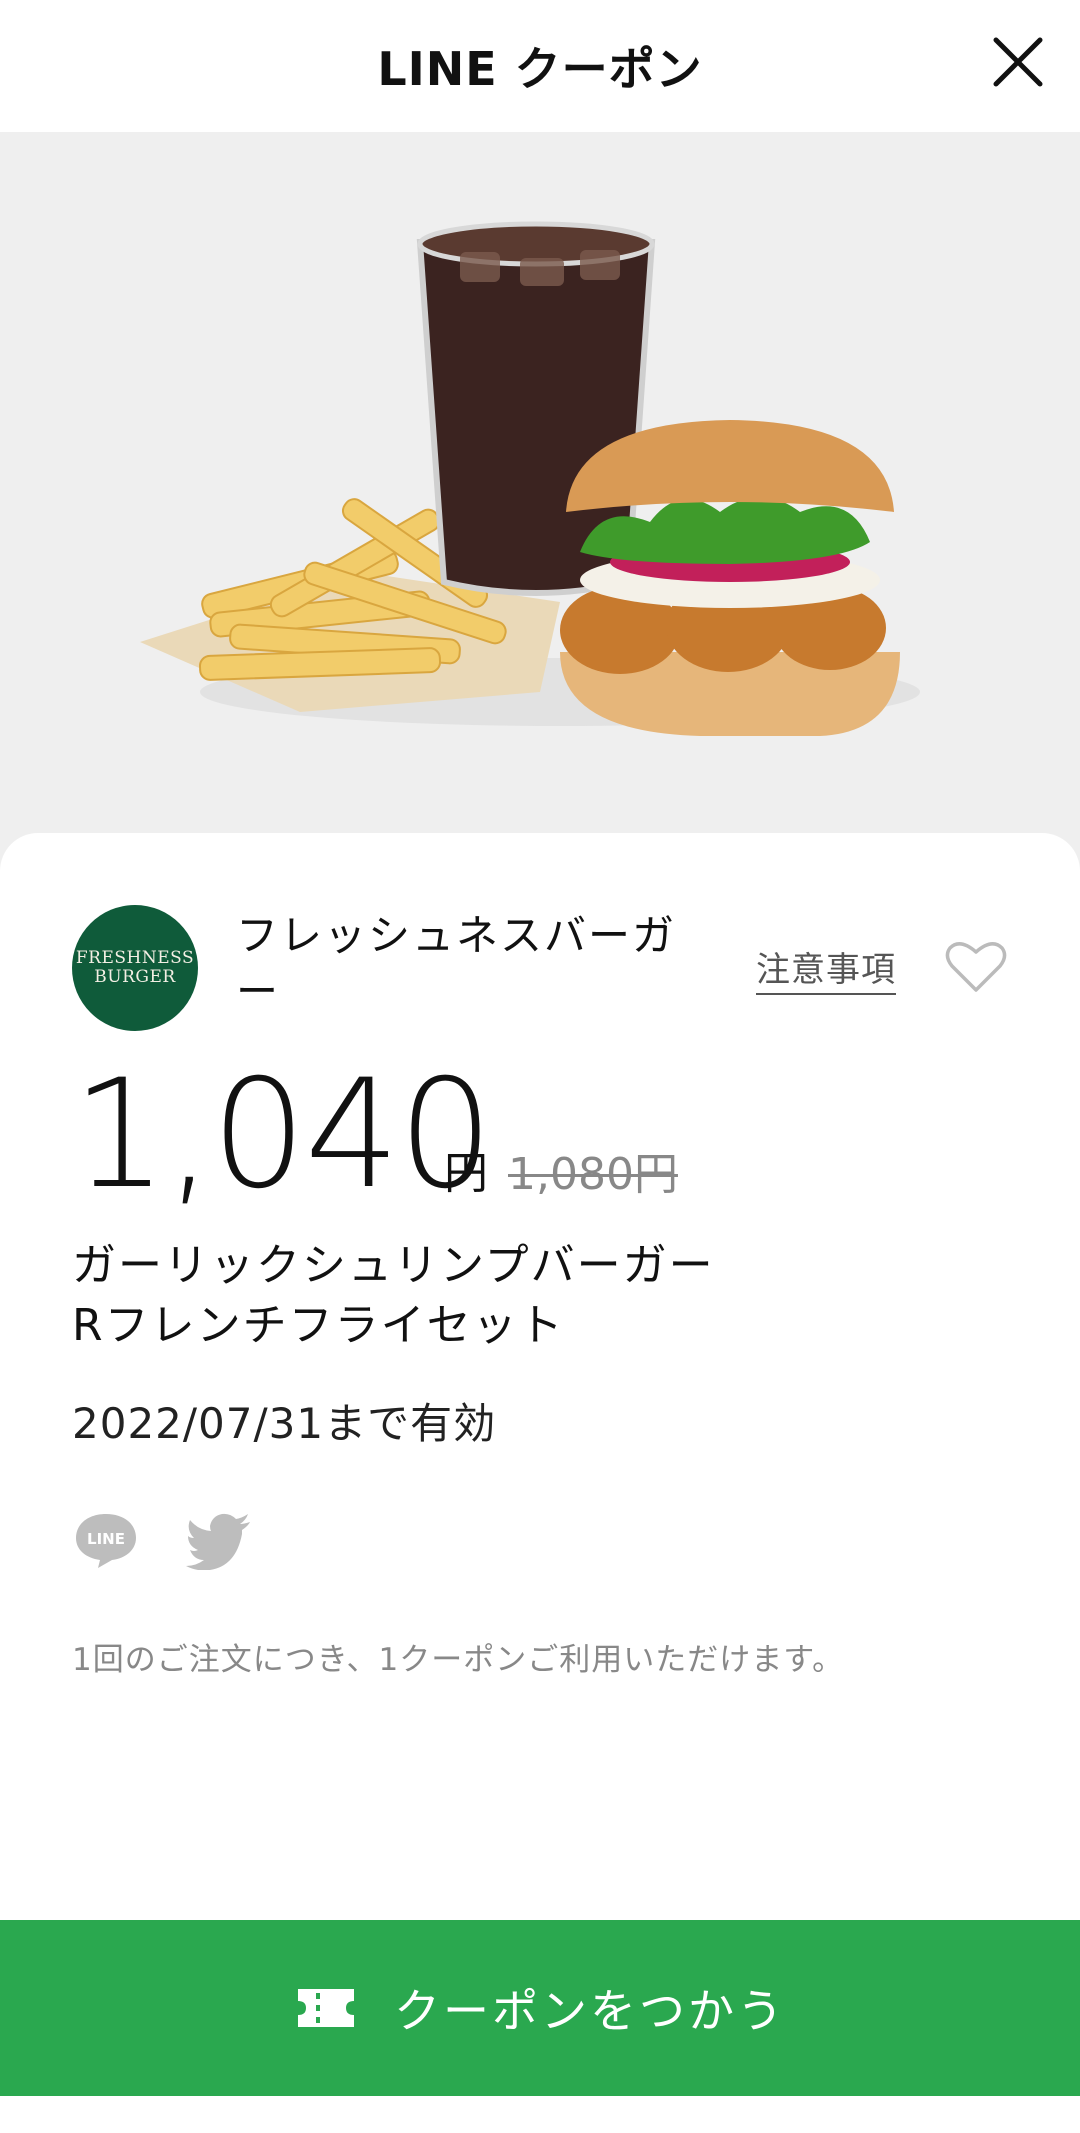  I want to click on product-name: ガーリックシュリンプバーガー Rフレンチフライセット, so click(522, 1296).